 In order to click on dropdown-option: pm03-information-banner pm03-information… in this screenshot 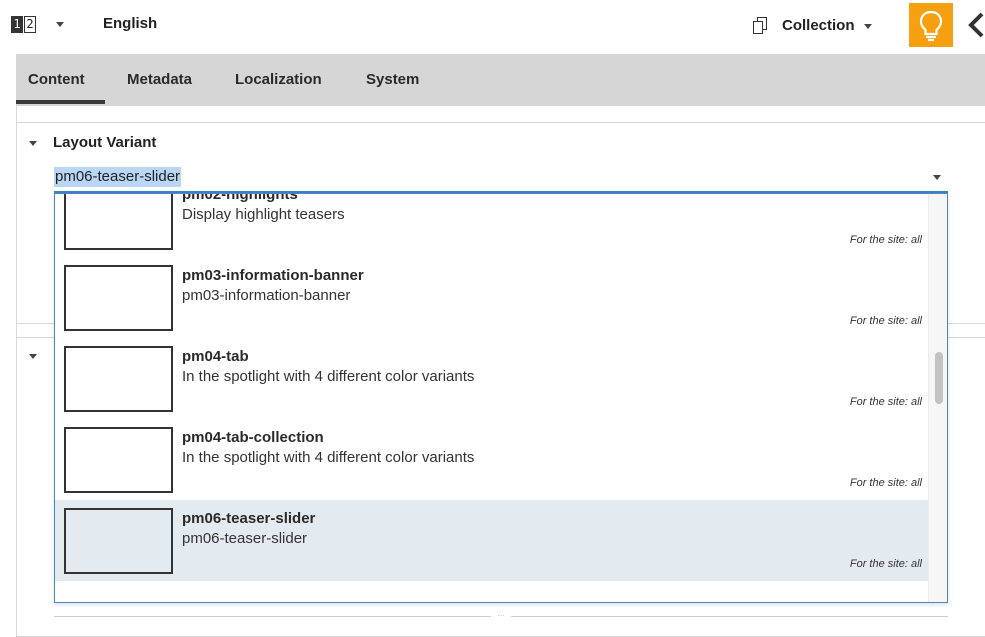, I will do `click(492, 297)`.